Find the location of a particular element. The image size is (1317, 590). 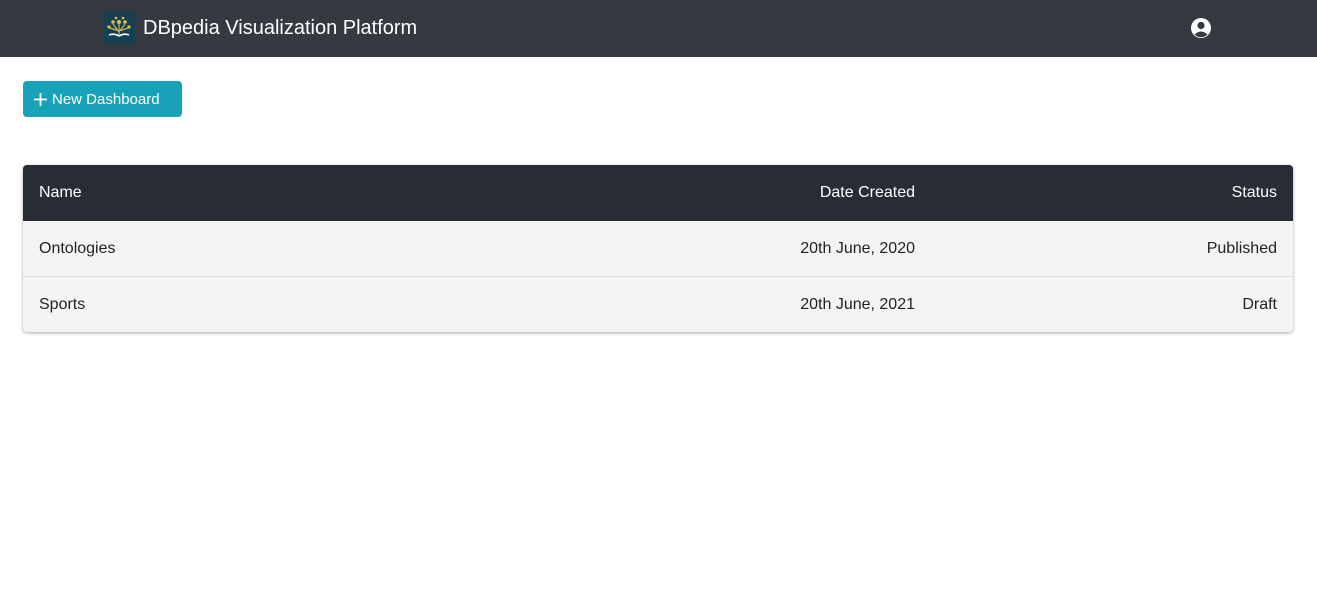

new-dashboard-label: New Dashboard is located at coordinates (106, 99).